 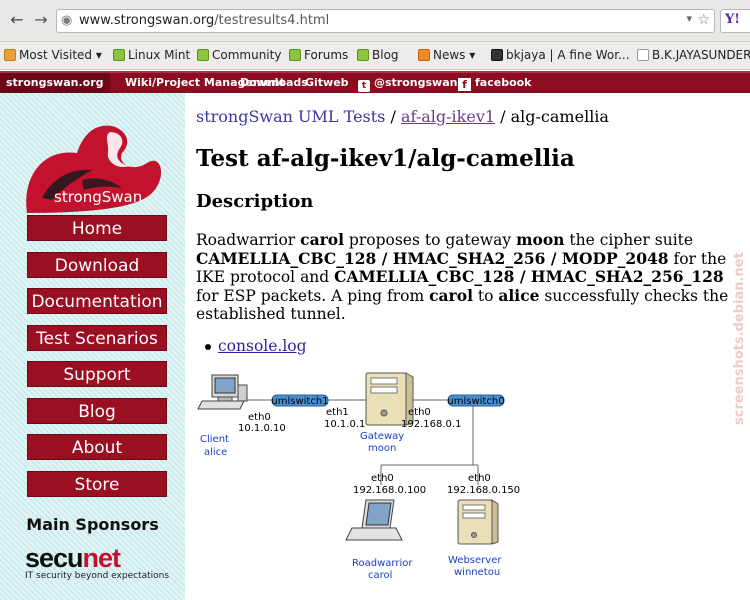 I want to click on sponsors-title: Main Sponsors, so click(x=92, y=524).